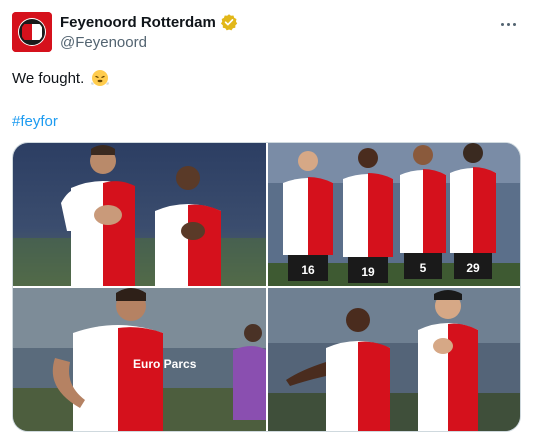 The image size is (534, 438). What do you see at coordinates (35, 121) in the screenshot?
I see `hashtag-link: #feyfor` at bounding box center [35, 121].